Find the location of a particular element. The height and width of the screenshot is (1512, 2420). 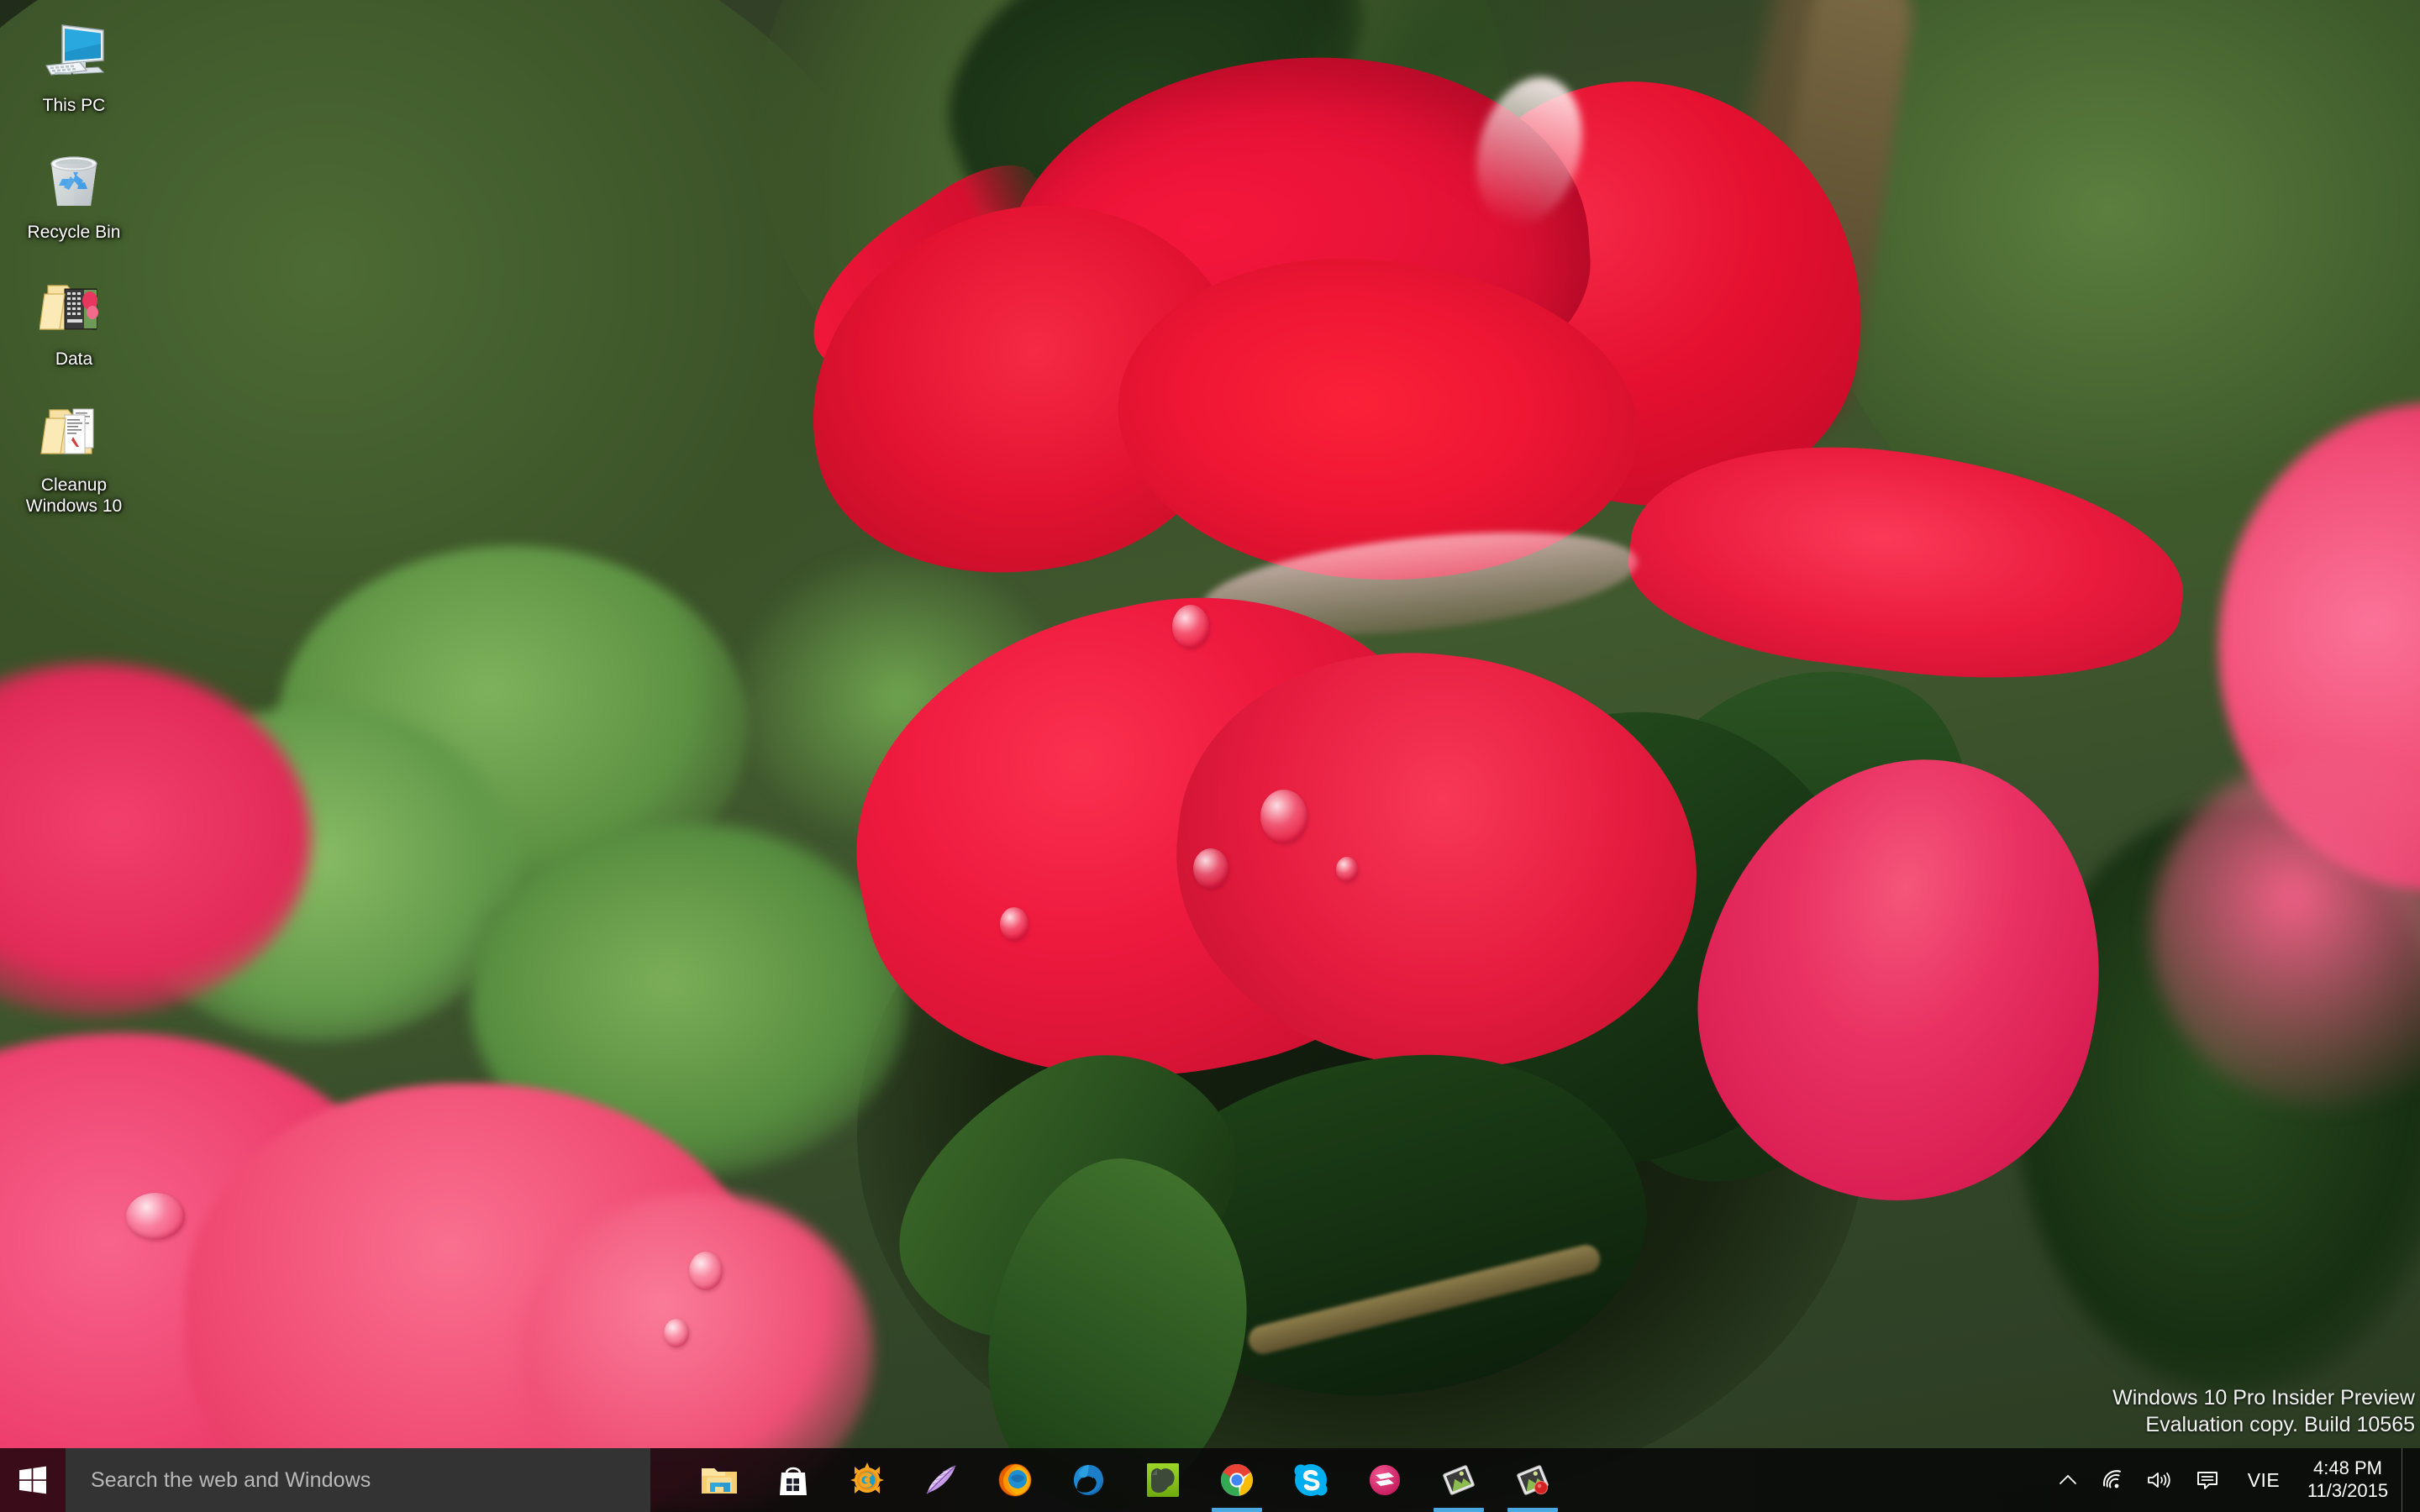

desktop-icon-recycle-bin: Recycle Bin is located at coordinates (73, 194).